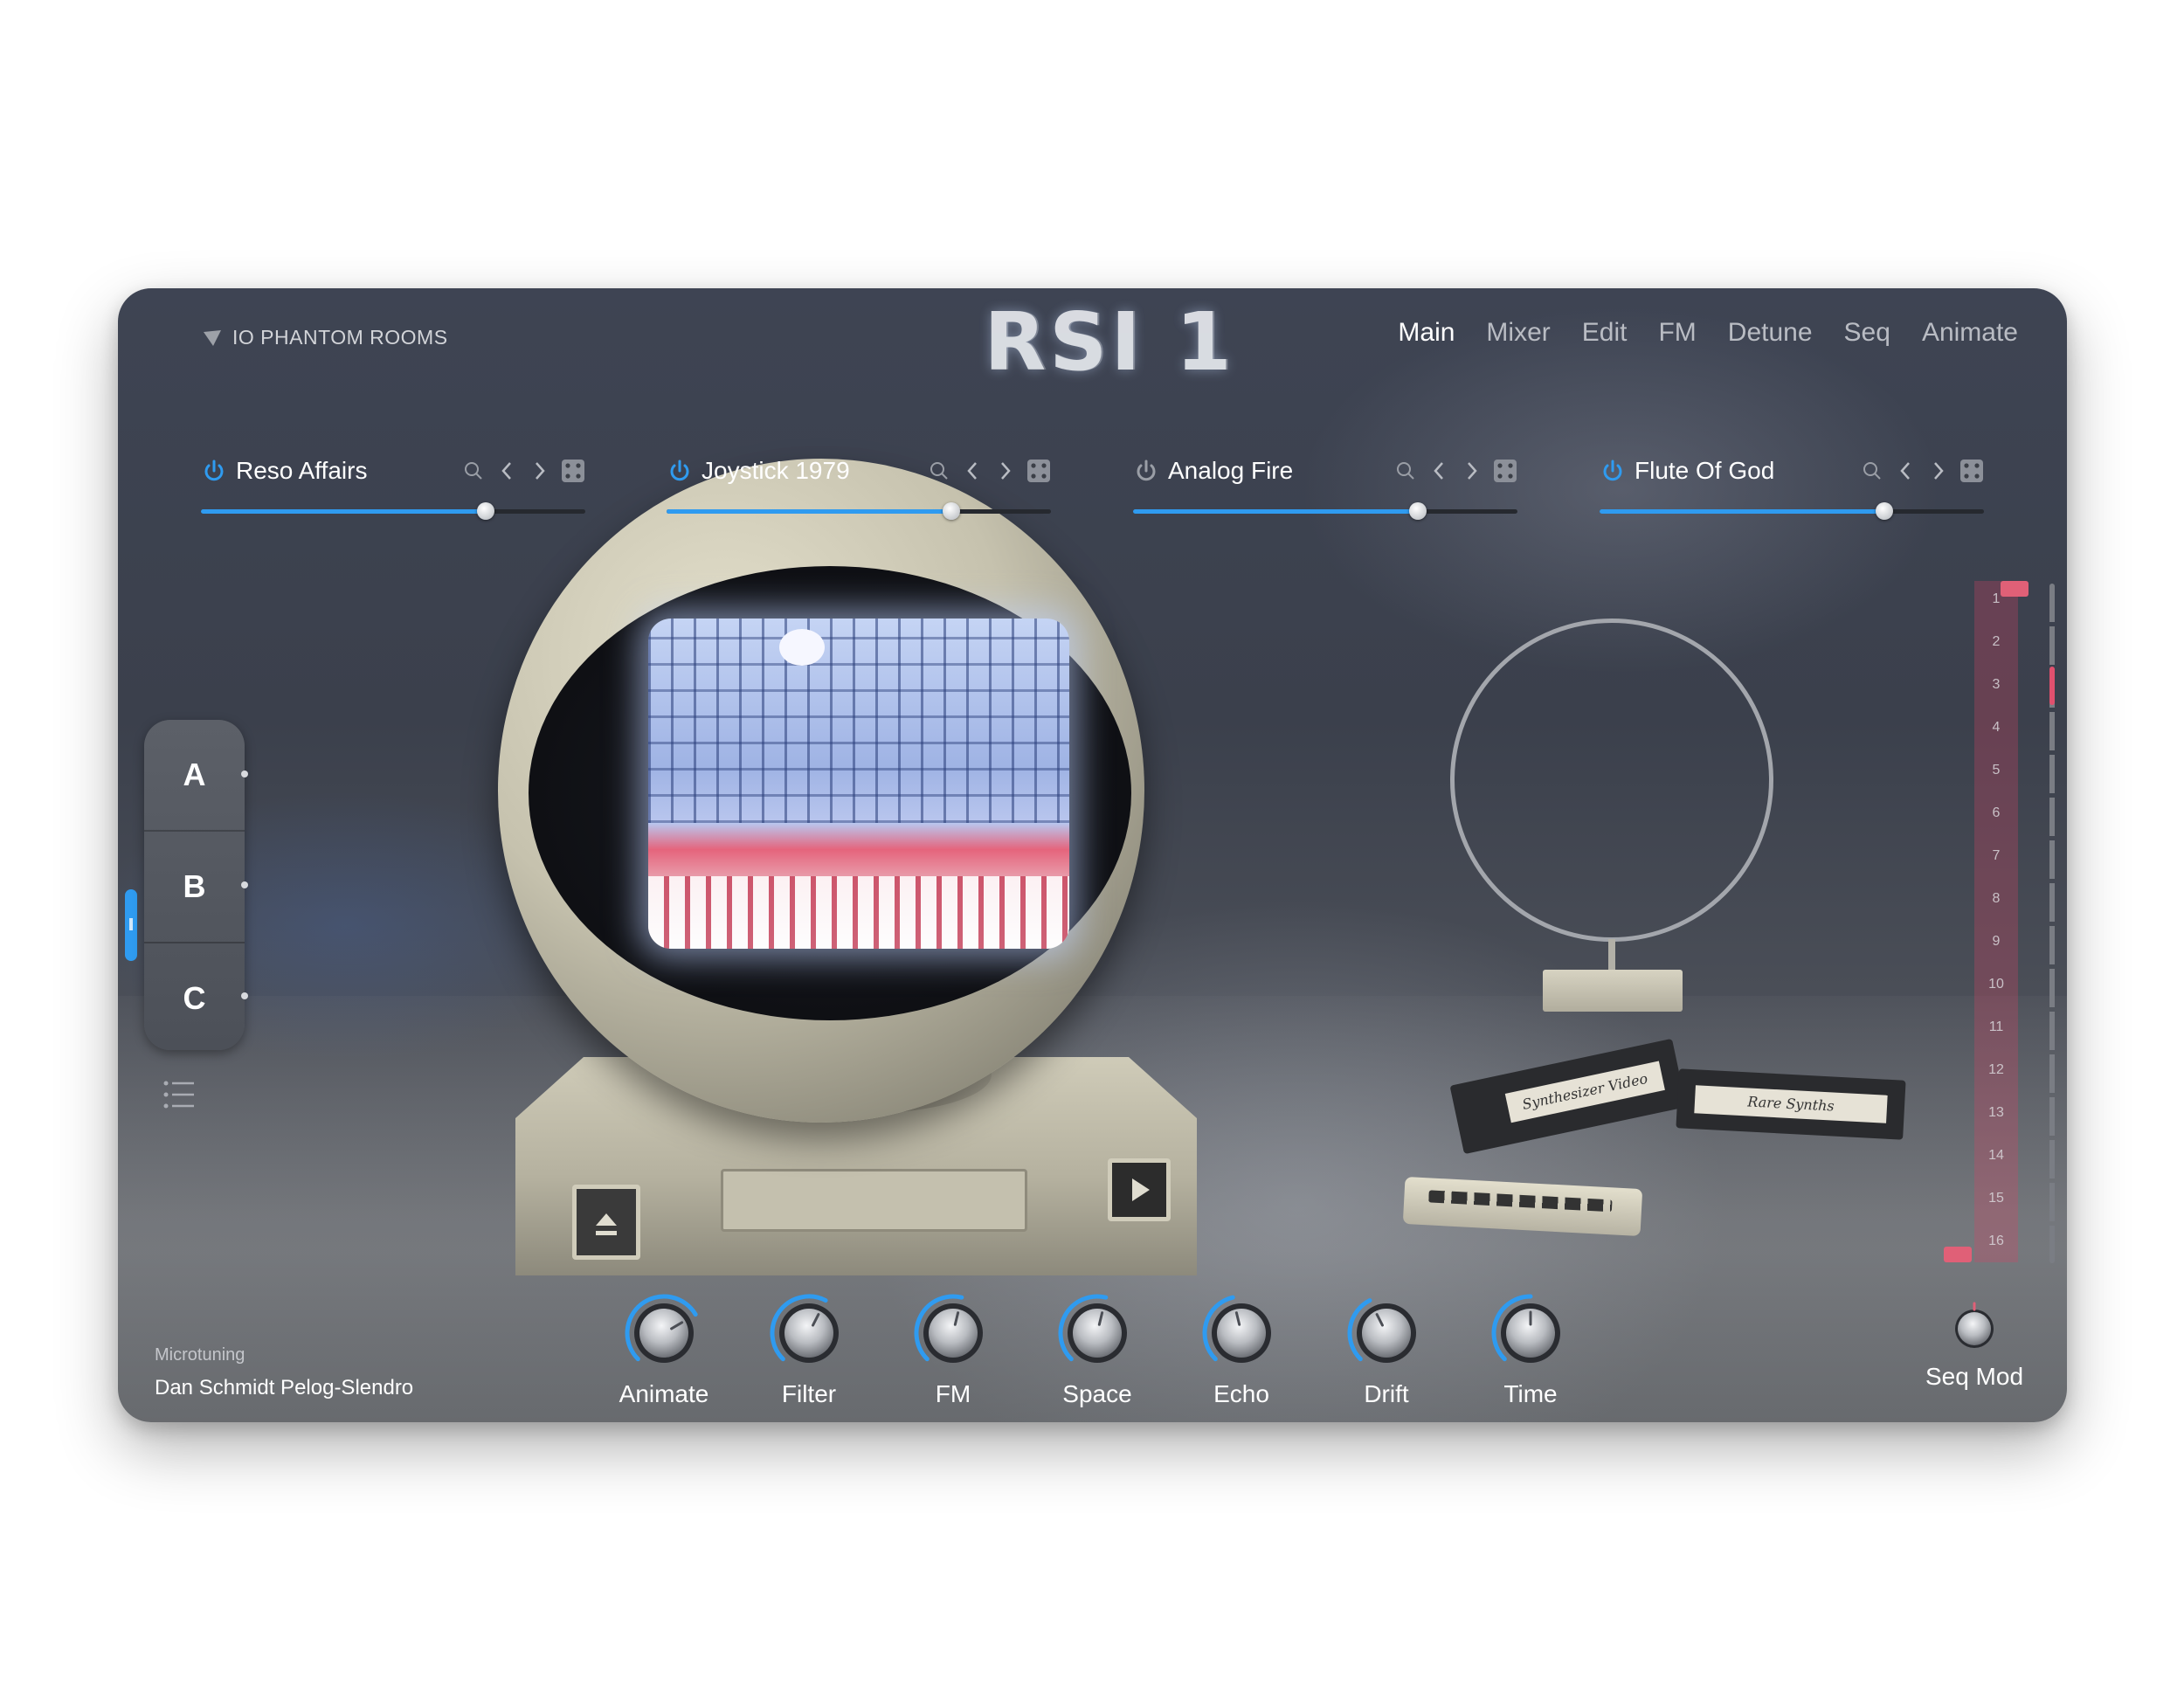 This screenshot has height=1707, width=2184. What do you see at coordinates (1109, 342) in the screenshot?
I see `app-title: RSI 1` at bounding box center [1109, 342].